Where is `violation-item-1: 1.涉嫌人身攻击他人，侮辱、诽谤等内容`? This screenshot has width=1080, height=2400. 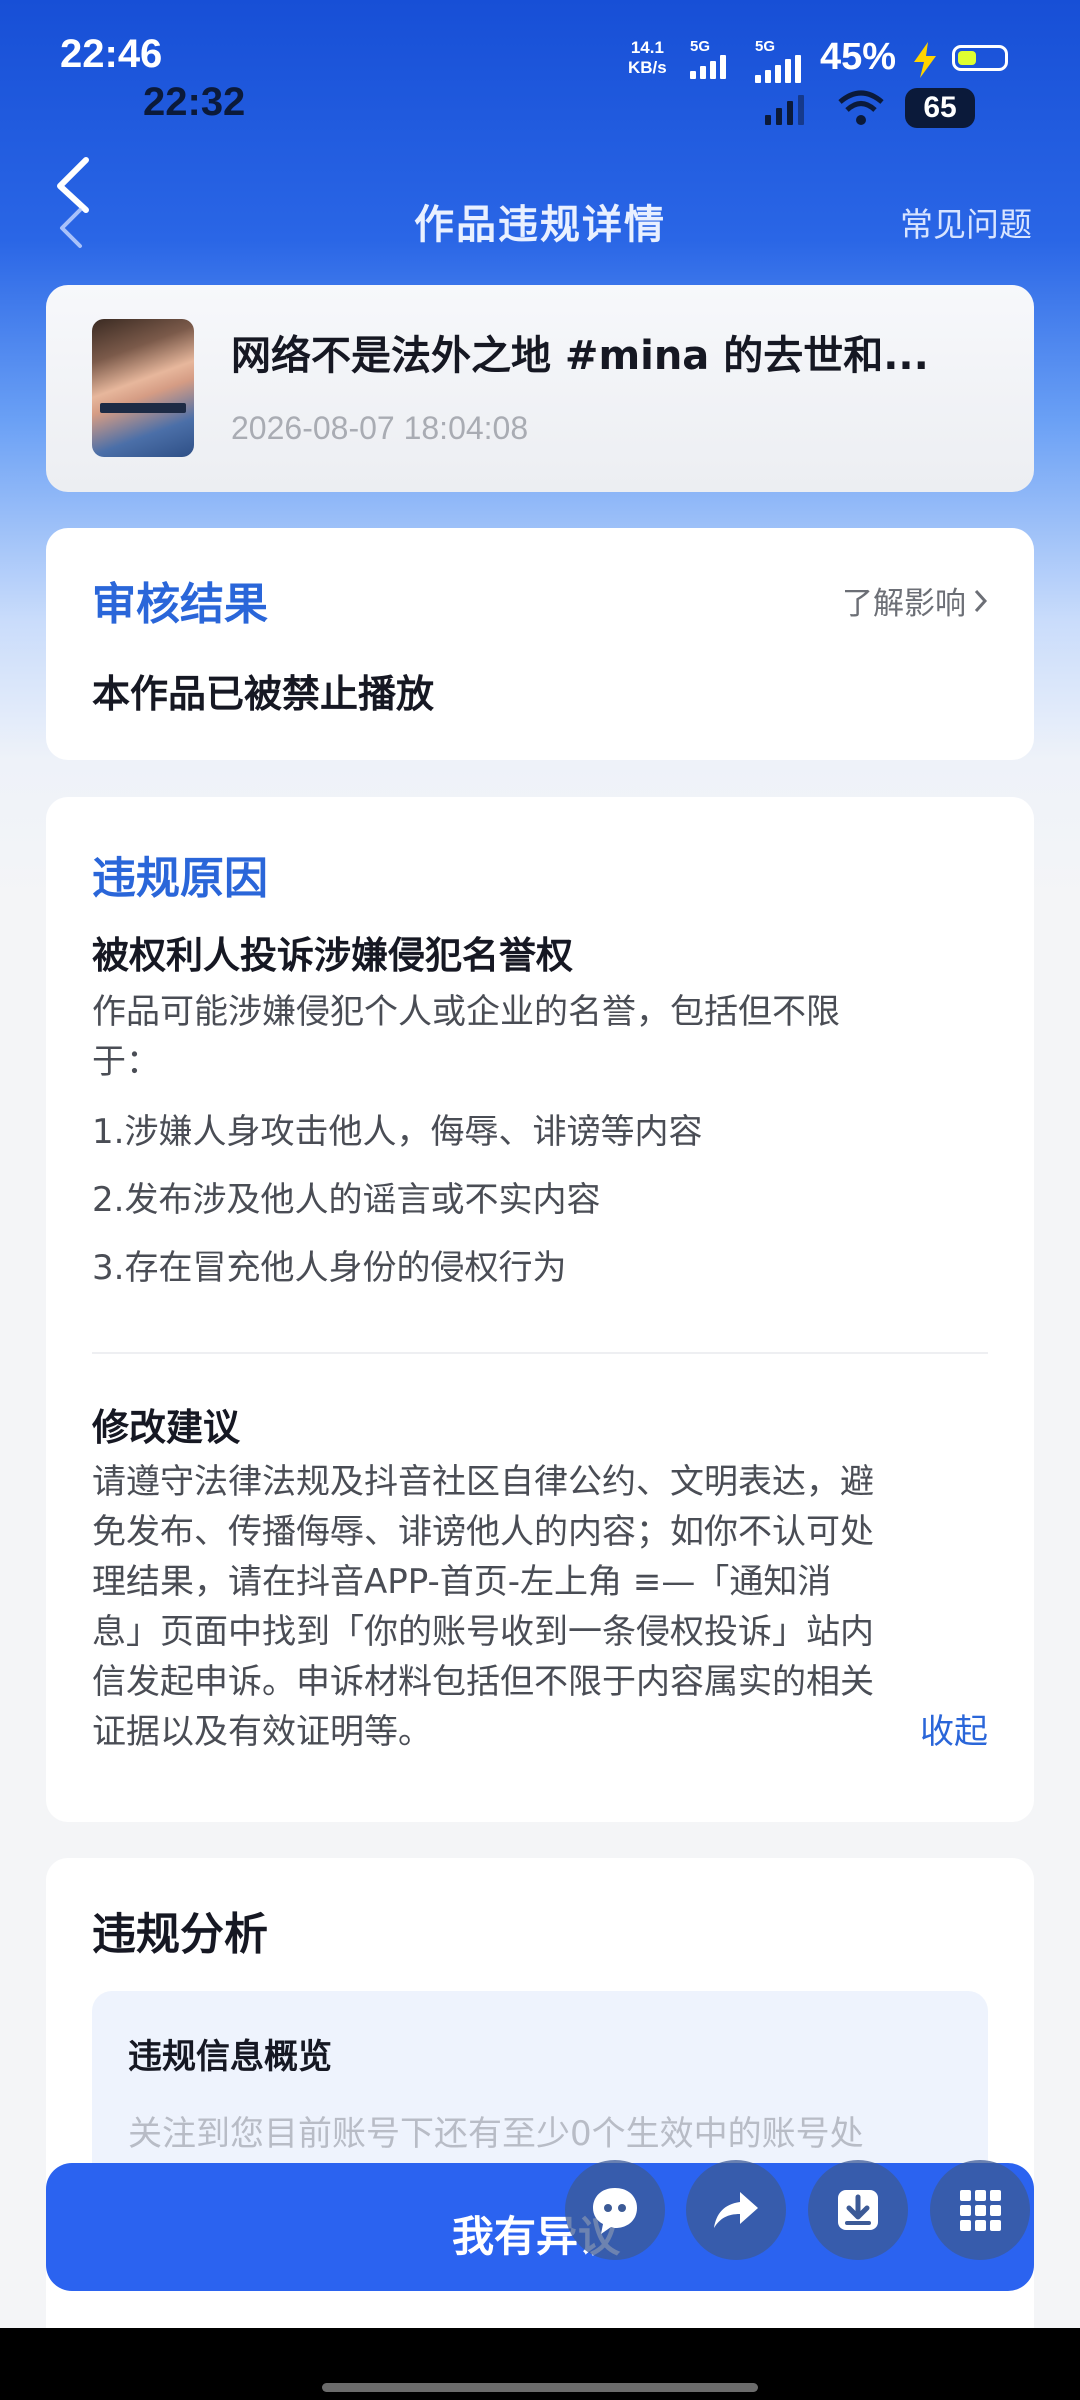 violation-item-1: 1.涉嫌人身攻击他人，侮辱、诽谤等内容 is located at coordinates (397, 1132).